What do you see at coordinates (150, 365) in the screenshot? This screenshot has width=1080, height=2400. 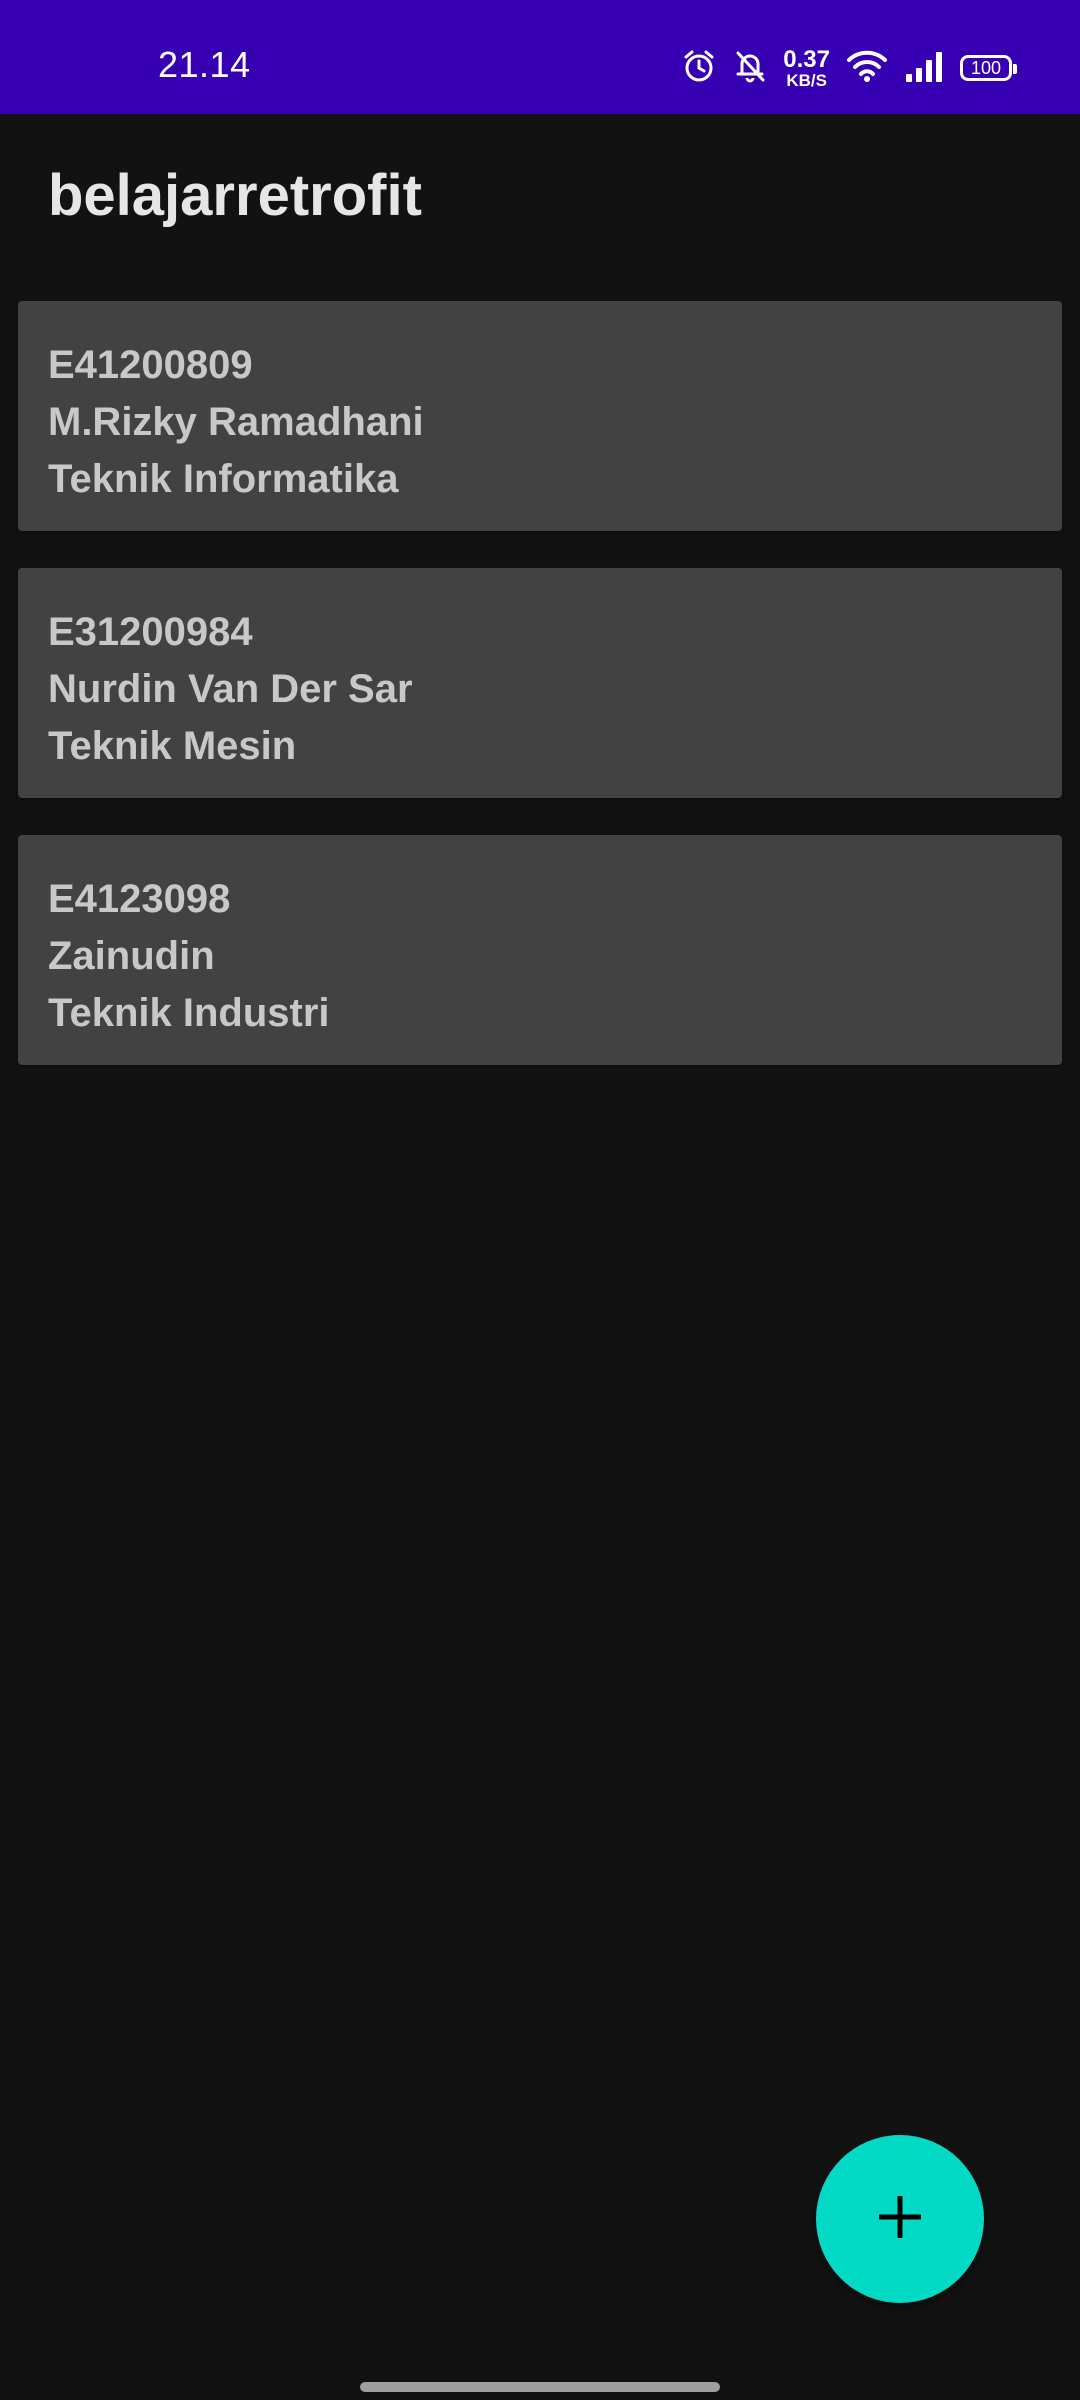 I see `student-nim: E41200809` at bounding box center [150, 365].